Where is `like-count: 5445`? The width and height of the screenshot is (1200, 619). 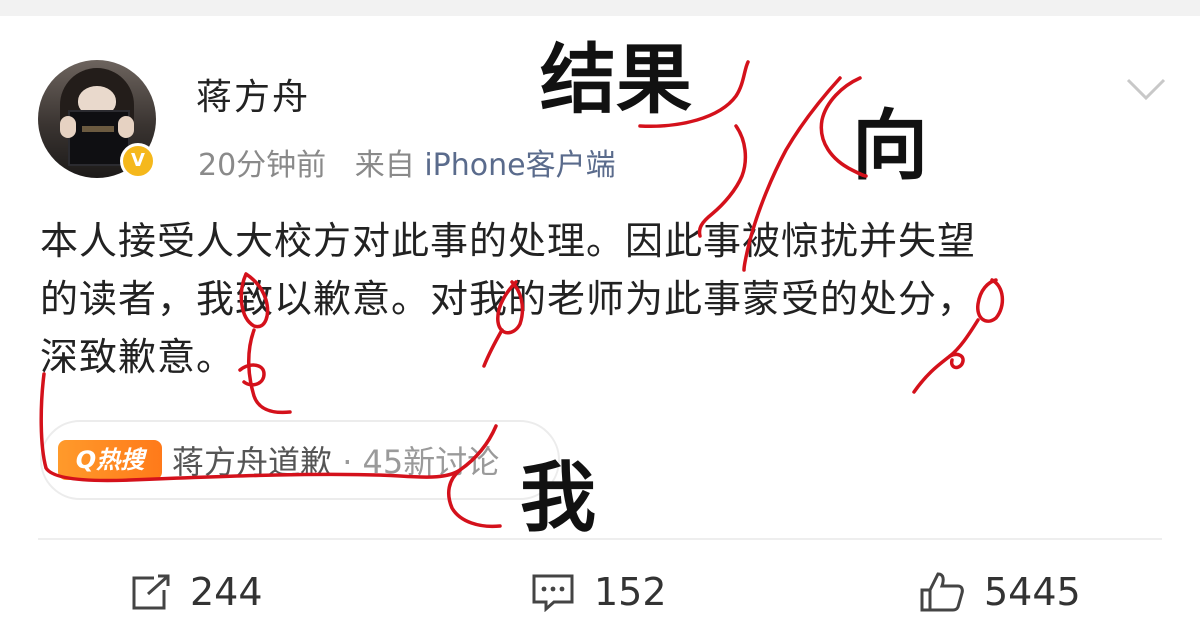 like-count: 5445 is located at coordinates (1032, 592).